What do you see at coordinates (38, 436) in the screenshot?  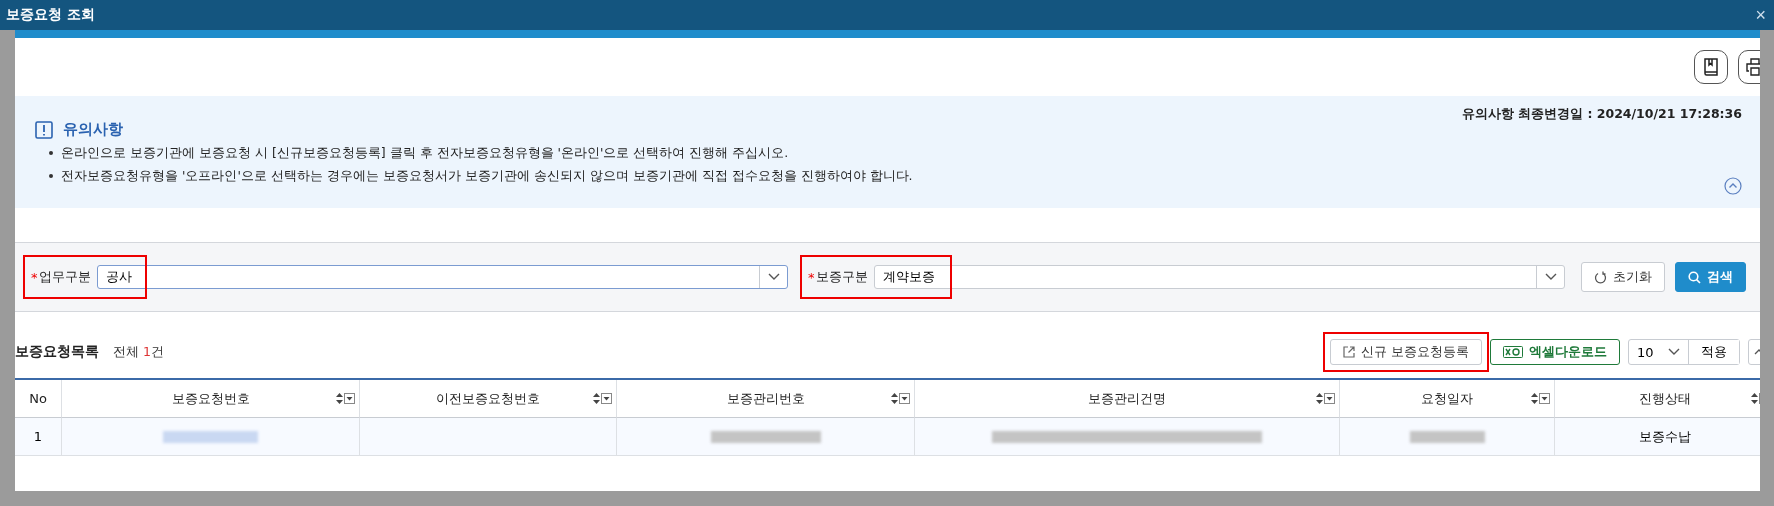 I see `table-cell: 1` at bounding box center [38, 436].